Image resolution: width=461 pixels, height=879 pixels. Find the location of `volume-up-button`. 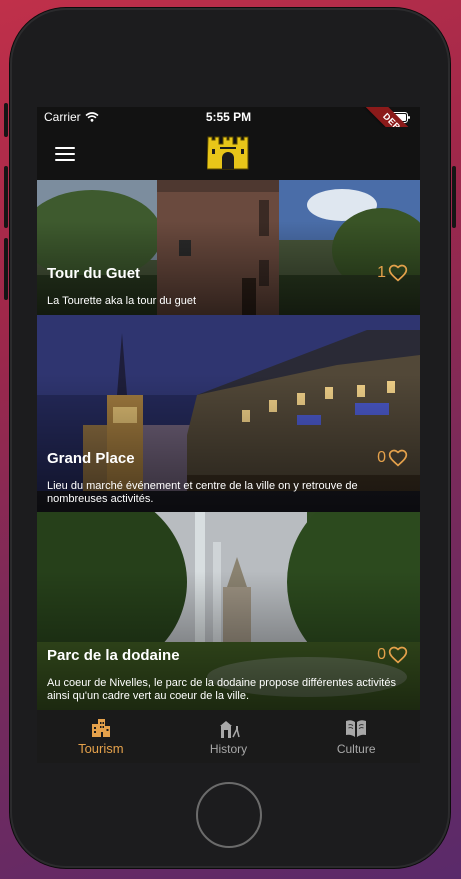

volume-up-button is located at coordinates (6, 197).